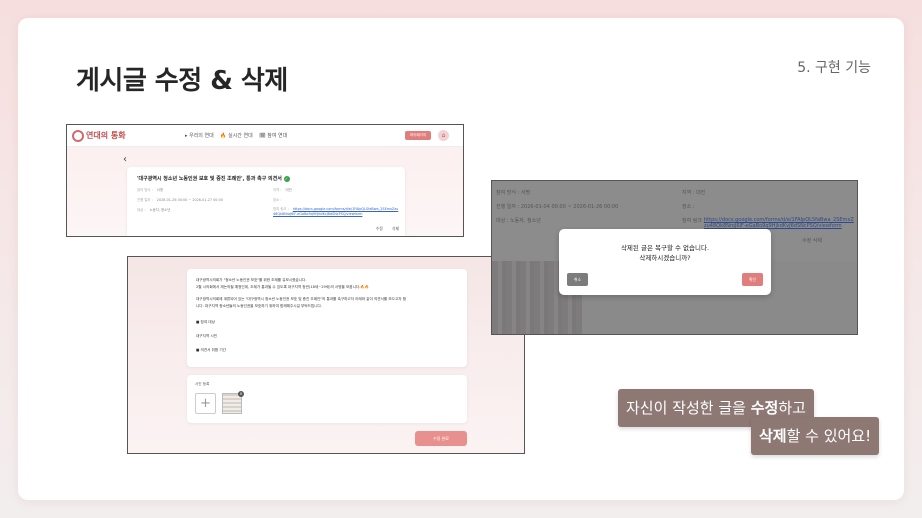 This screenshot has height=518, width=922. I want to click on meta-value: 대전, so click(288, 190).